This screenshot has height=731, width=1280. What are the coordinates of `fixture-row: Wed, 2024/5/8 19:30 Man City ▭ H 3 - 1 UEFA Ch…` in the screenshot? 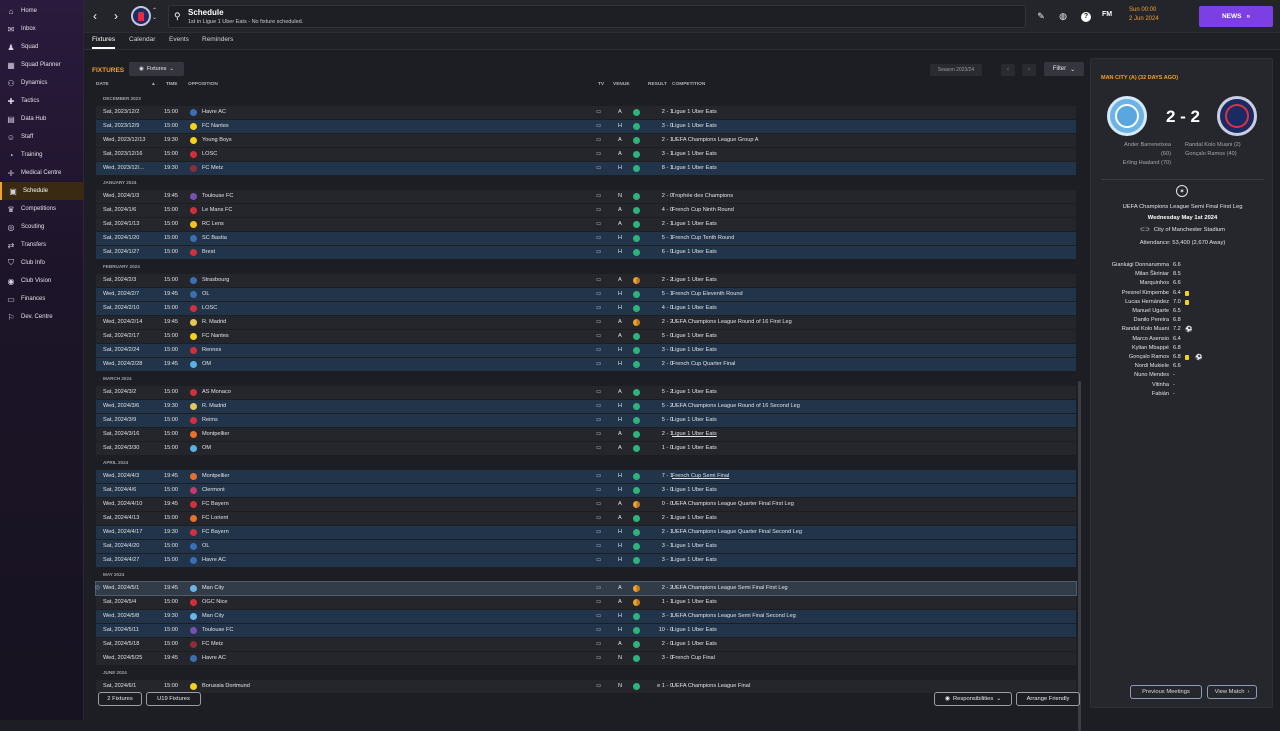 It's located at (586, 616).